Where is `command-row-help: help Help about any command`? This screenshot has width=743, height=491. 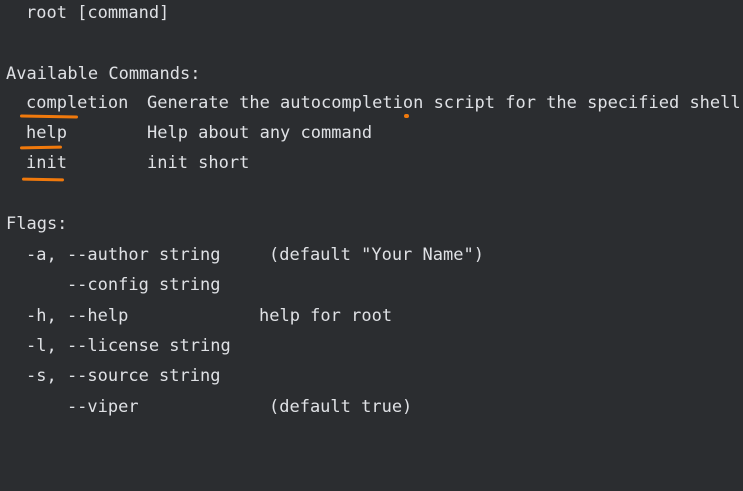 command-row-help: help Help about any command is located at coordinates (186, 133).